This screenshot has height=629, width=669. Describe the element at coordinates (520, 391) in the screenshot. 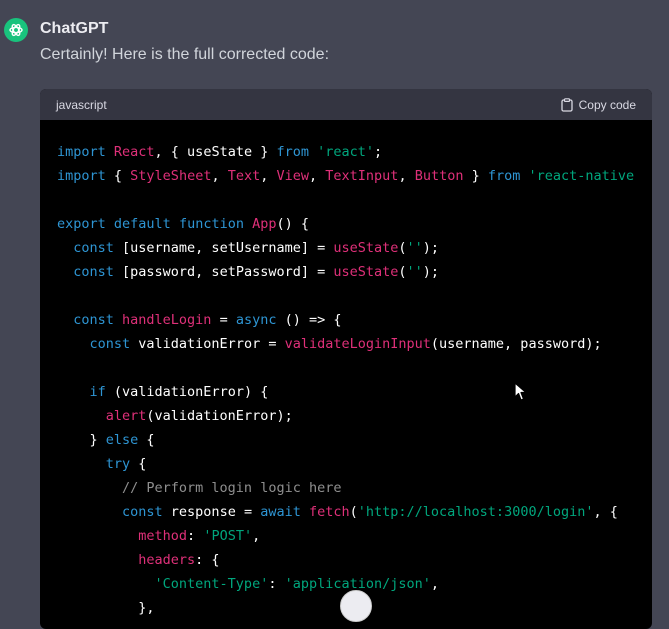

I see `mouse-pointer-icon` at that location.